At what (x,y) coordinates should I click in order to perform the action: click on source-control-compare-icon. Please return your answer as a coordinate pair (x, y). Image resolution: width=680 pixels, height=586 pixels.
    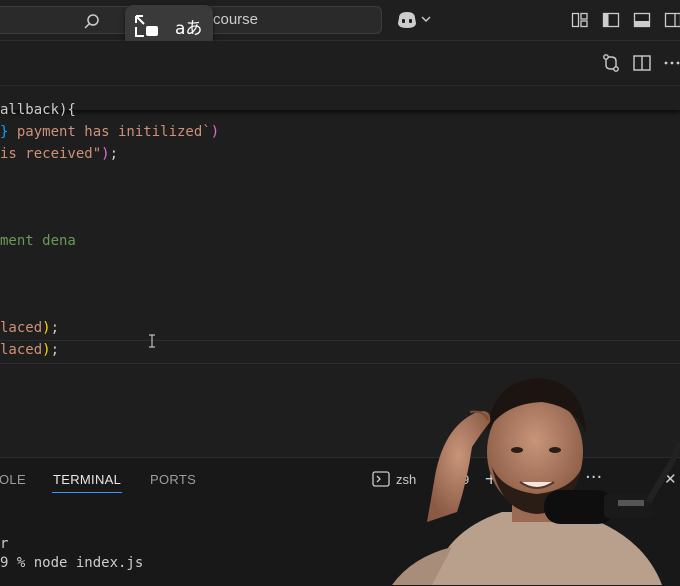
    Looking at the image, I should click on (611, 63).